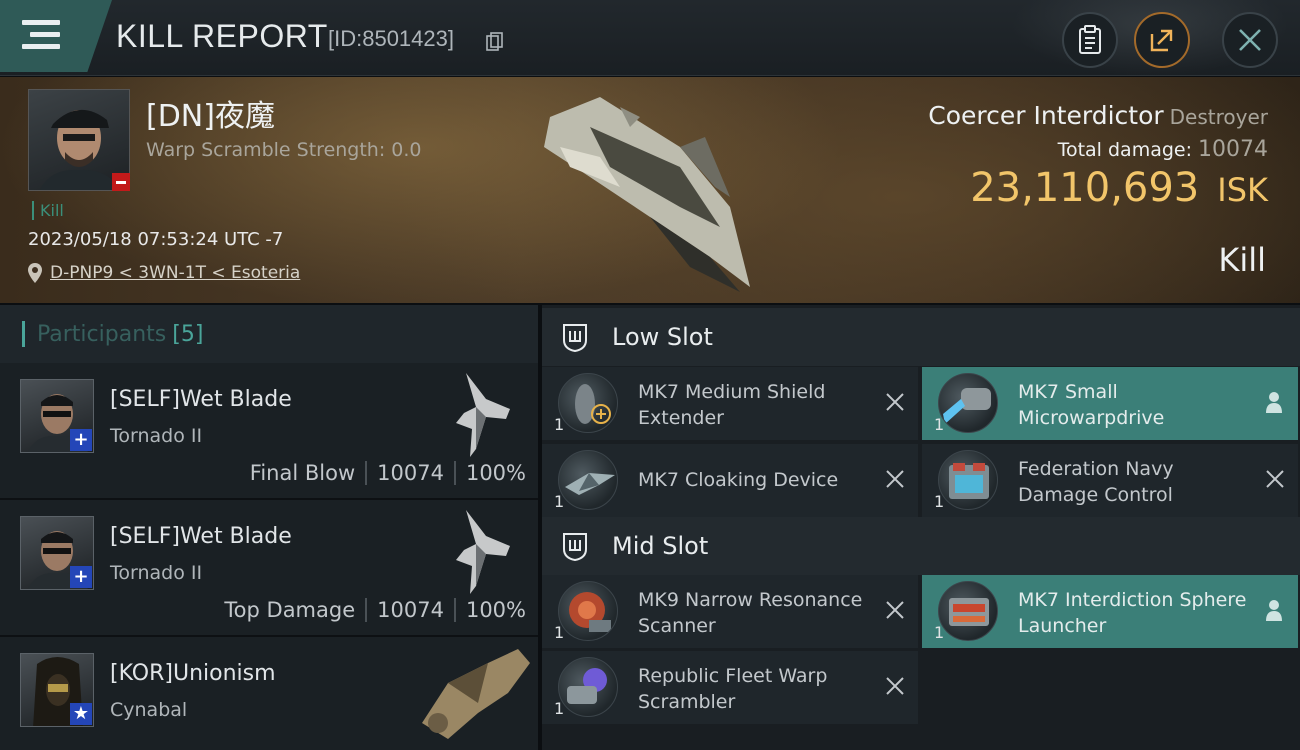 The height and width of the screenshot is (750, 1300). Describe the element at coordinates (733, 689) in the screenshot. I see `module-name: Republic Fleet Warp Scrambler` at that location.